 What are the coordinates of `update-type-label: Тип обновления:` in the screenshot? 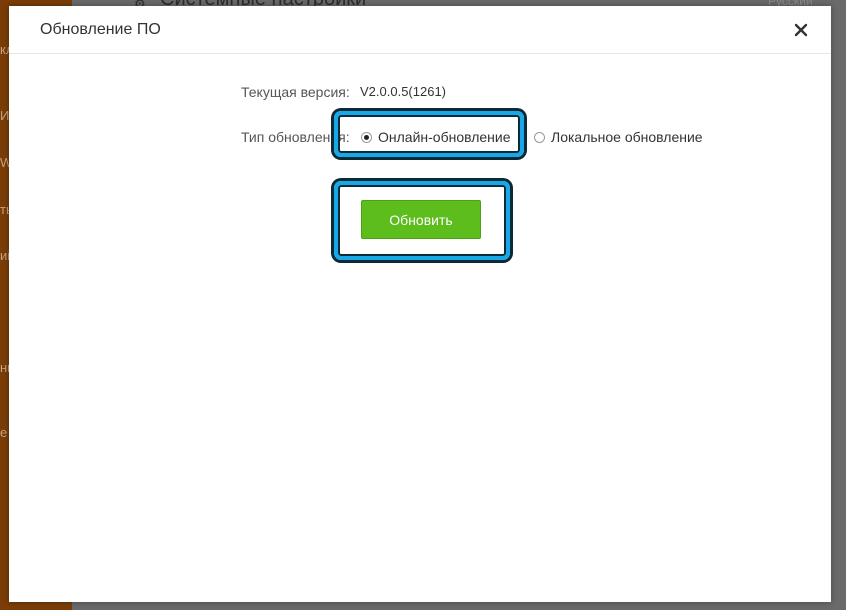 It's located at (295, 137).